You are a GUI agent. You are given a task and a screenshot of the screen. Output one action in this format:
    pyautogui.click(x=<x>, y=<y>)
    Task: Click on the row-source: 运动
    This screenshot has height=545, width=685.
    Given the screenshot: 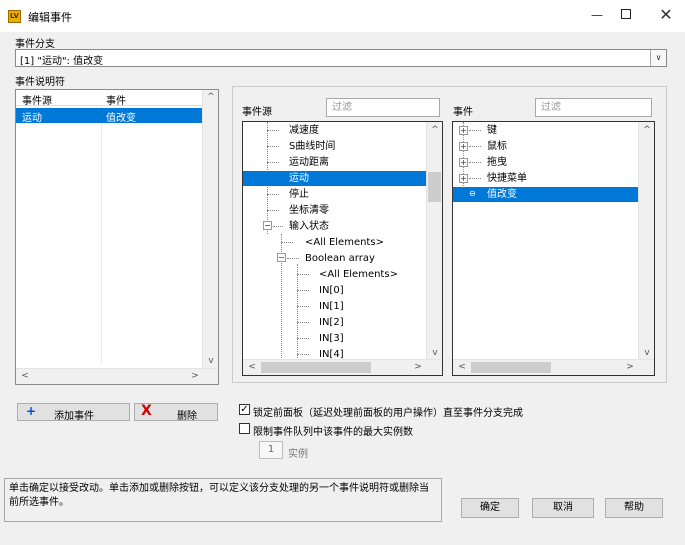 What is the action you would take?
    pyautogui.click(x=32, y=118)
    